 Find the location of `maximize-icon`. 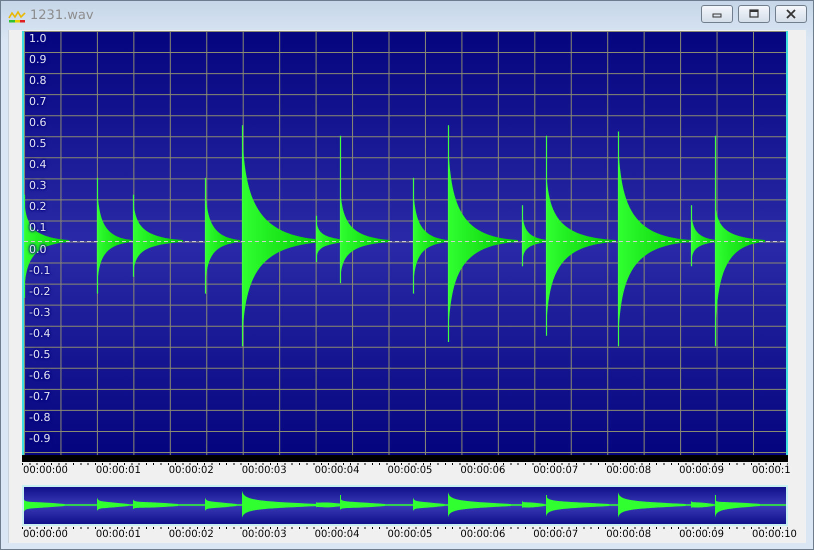

maximize-icon is located at coordinates (754, 13).